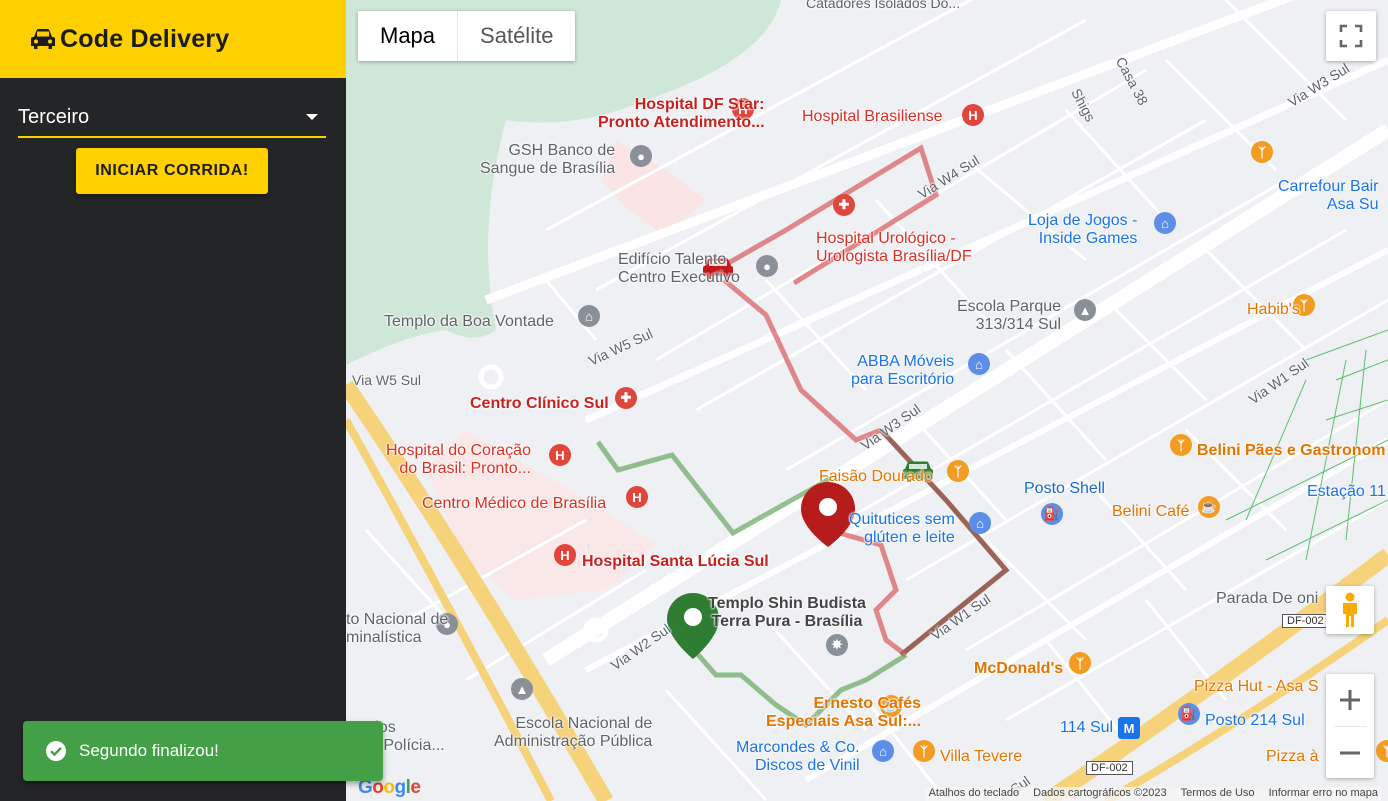  I want to click on hospital-icon: ✚, so click(844, 205).